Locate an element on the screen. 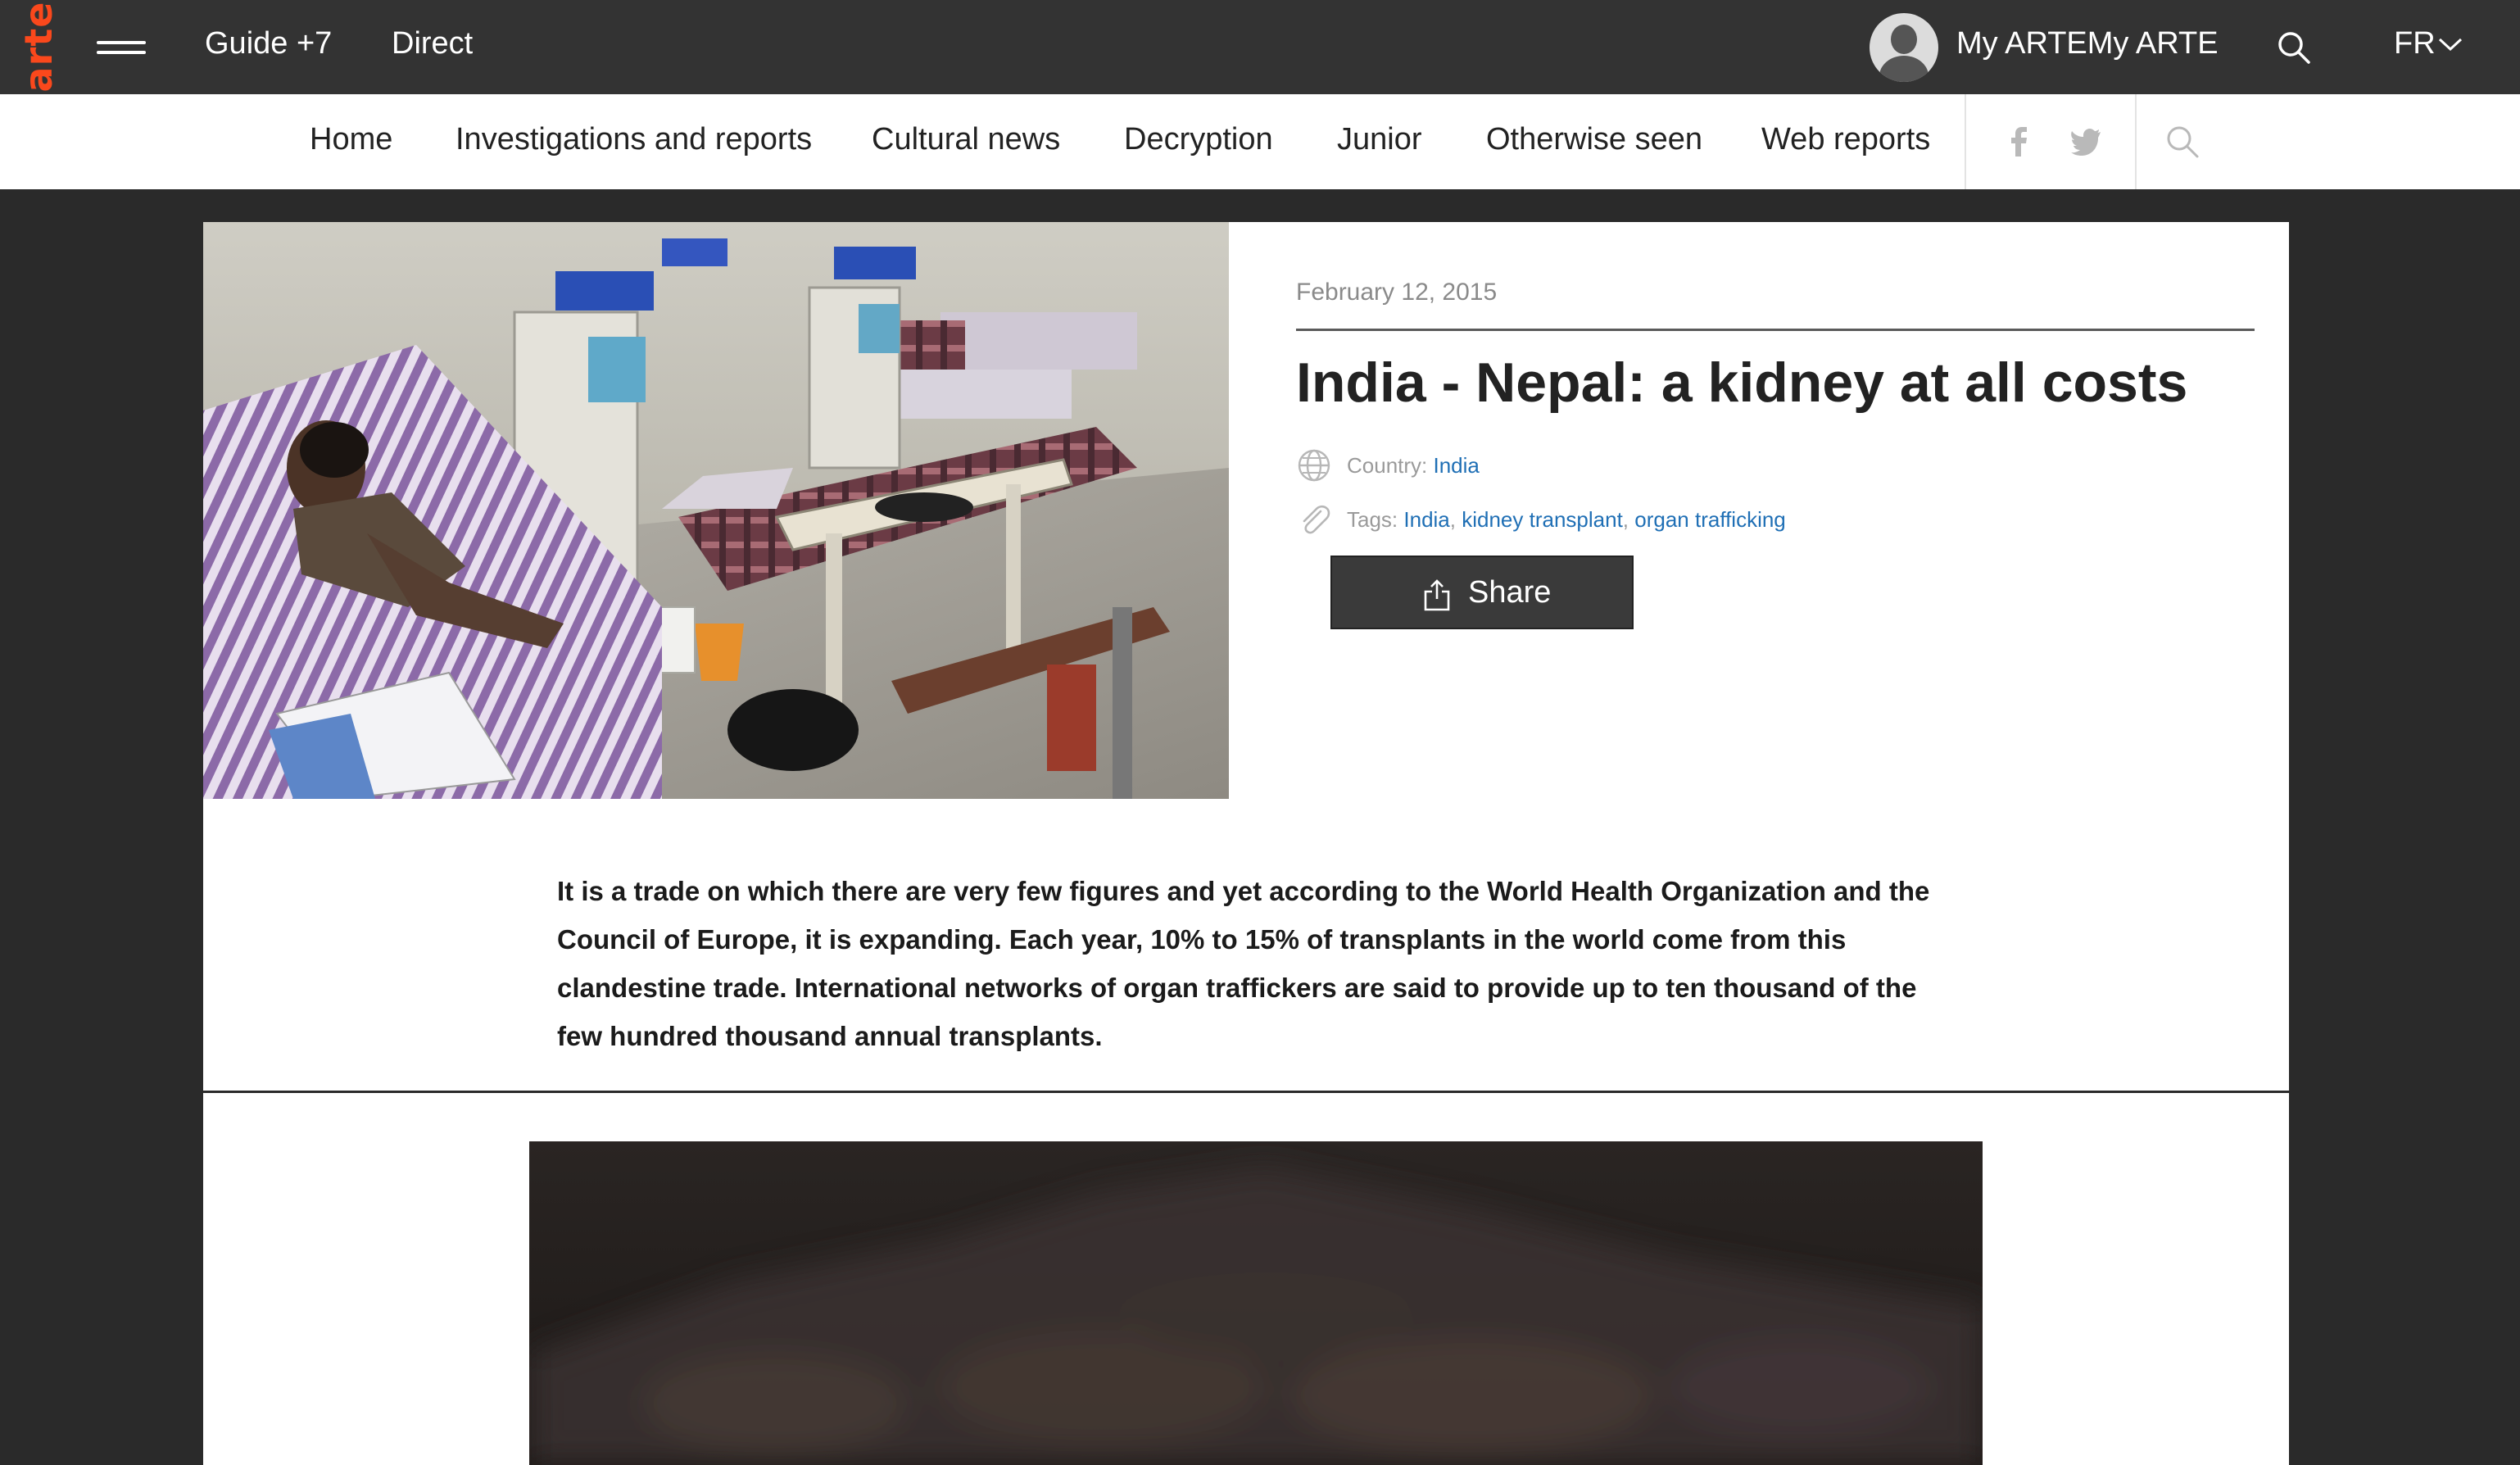 This screenshot has height=1465, width=2520. share-button: Share is located at coordinates (1482, 592).